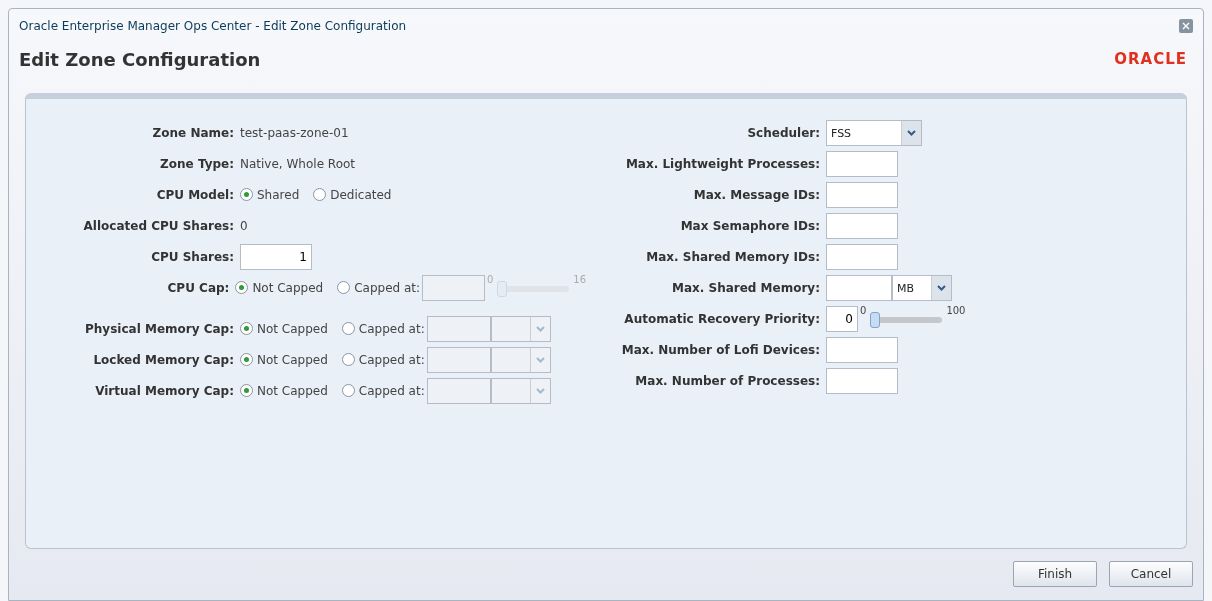 Image resolution: width=1212 pixels, height=601 pixels. Describe the element at coordinates (720, 350) in the screenshot. I see `field-label: Max. Number of Lofi Devices:` at that location.